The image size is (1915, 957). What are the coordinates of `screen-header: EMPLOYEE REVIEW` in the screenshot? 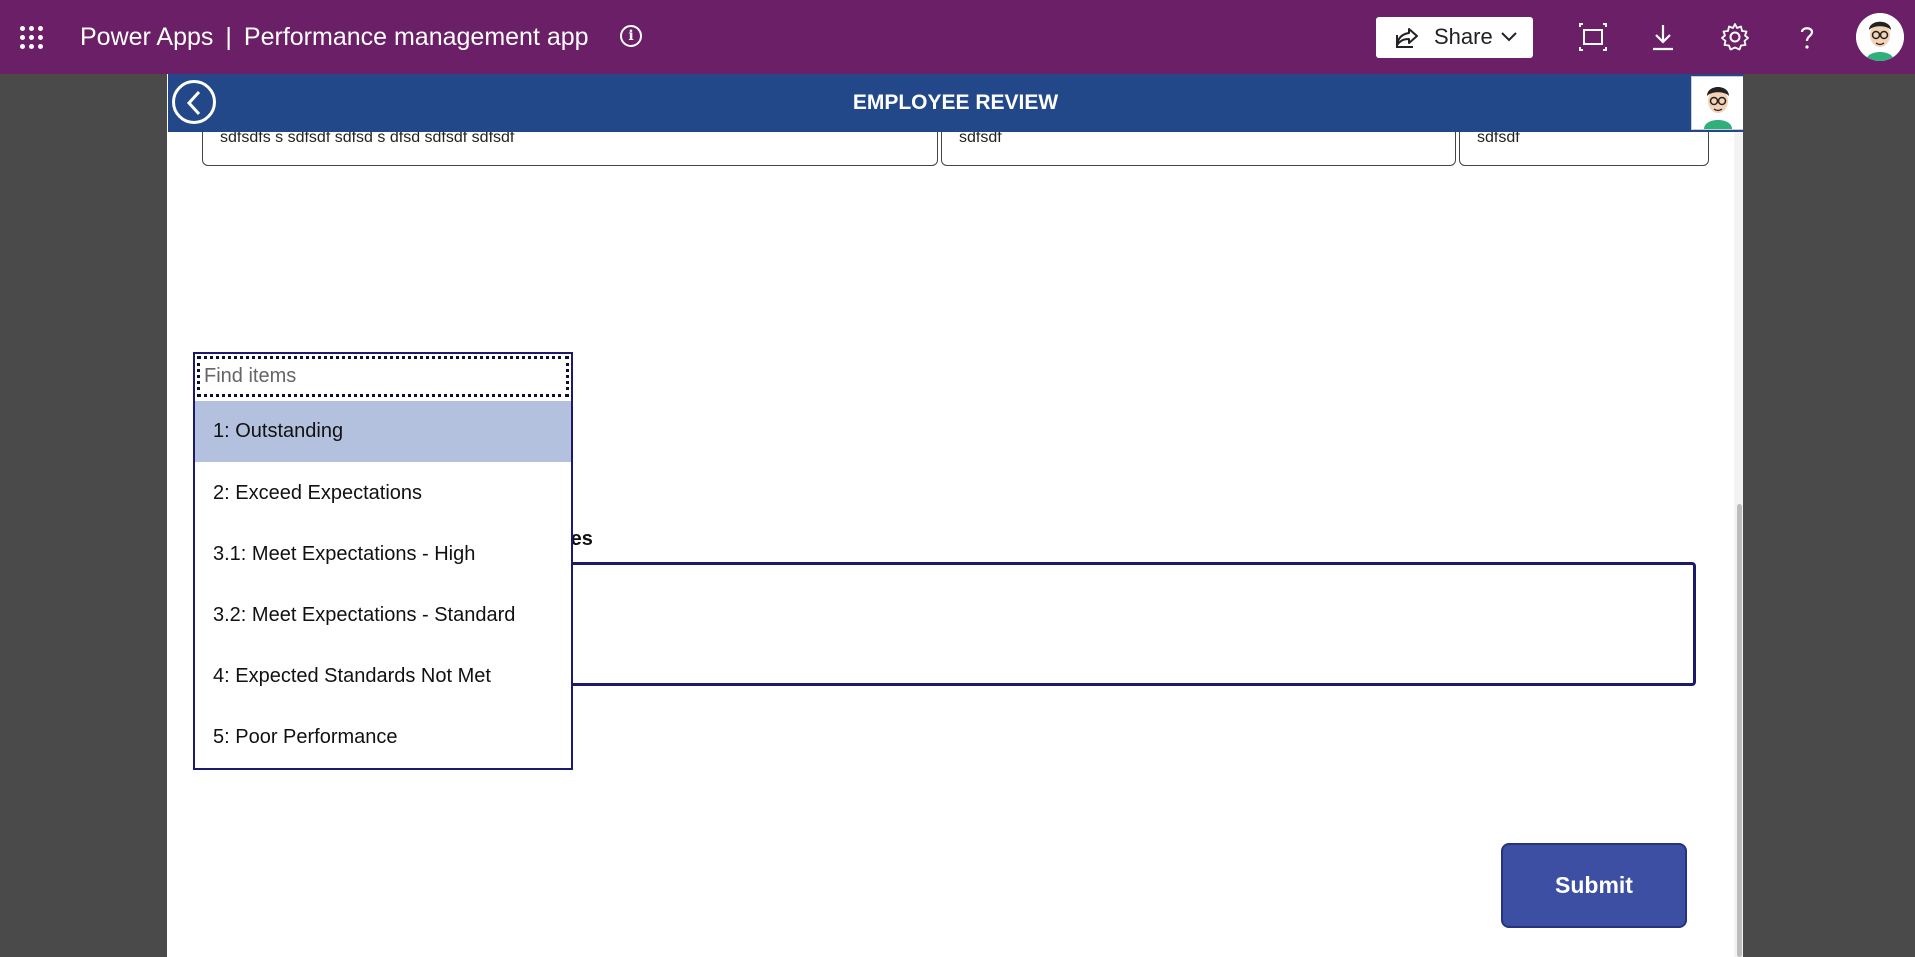 It's located at (955, 103).